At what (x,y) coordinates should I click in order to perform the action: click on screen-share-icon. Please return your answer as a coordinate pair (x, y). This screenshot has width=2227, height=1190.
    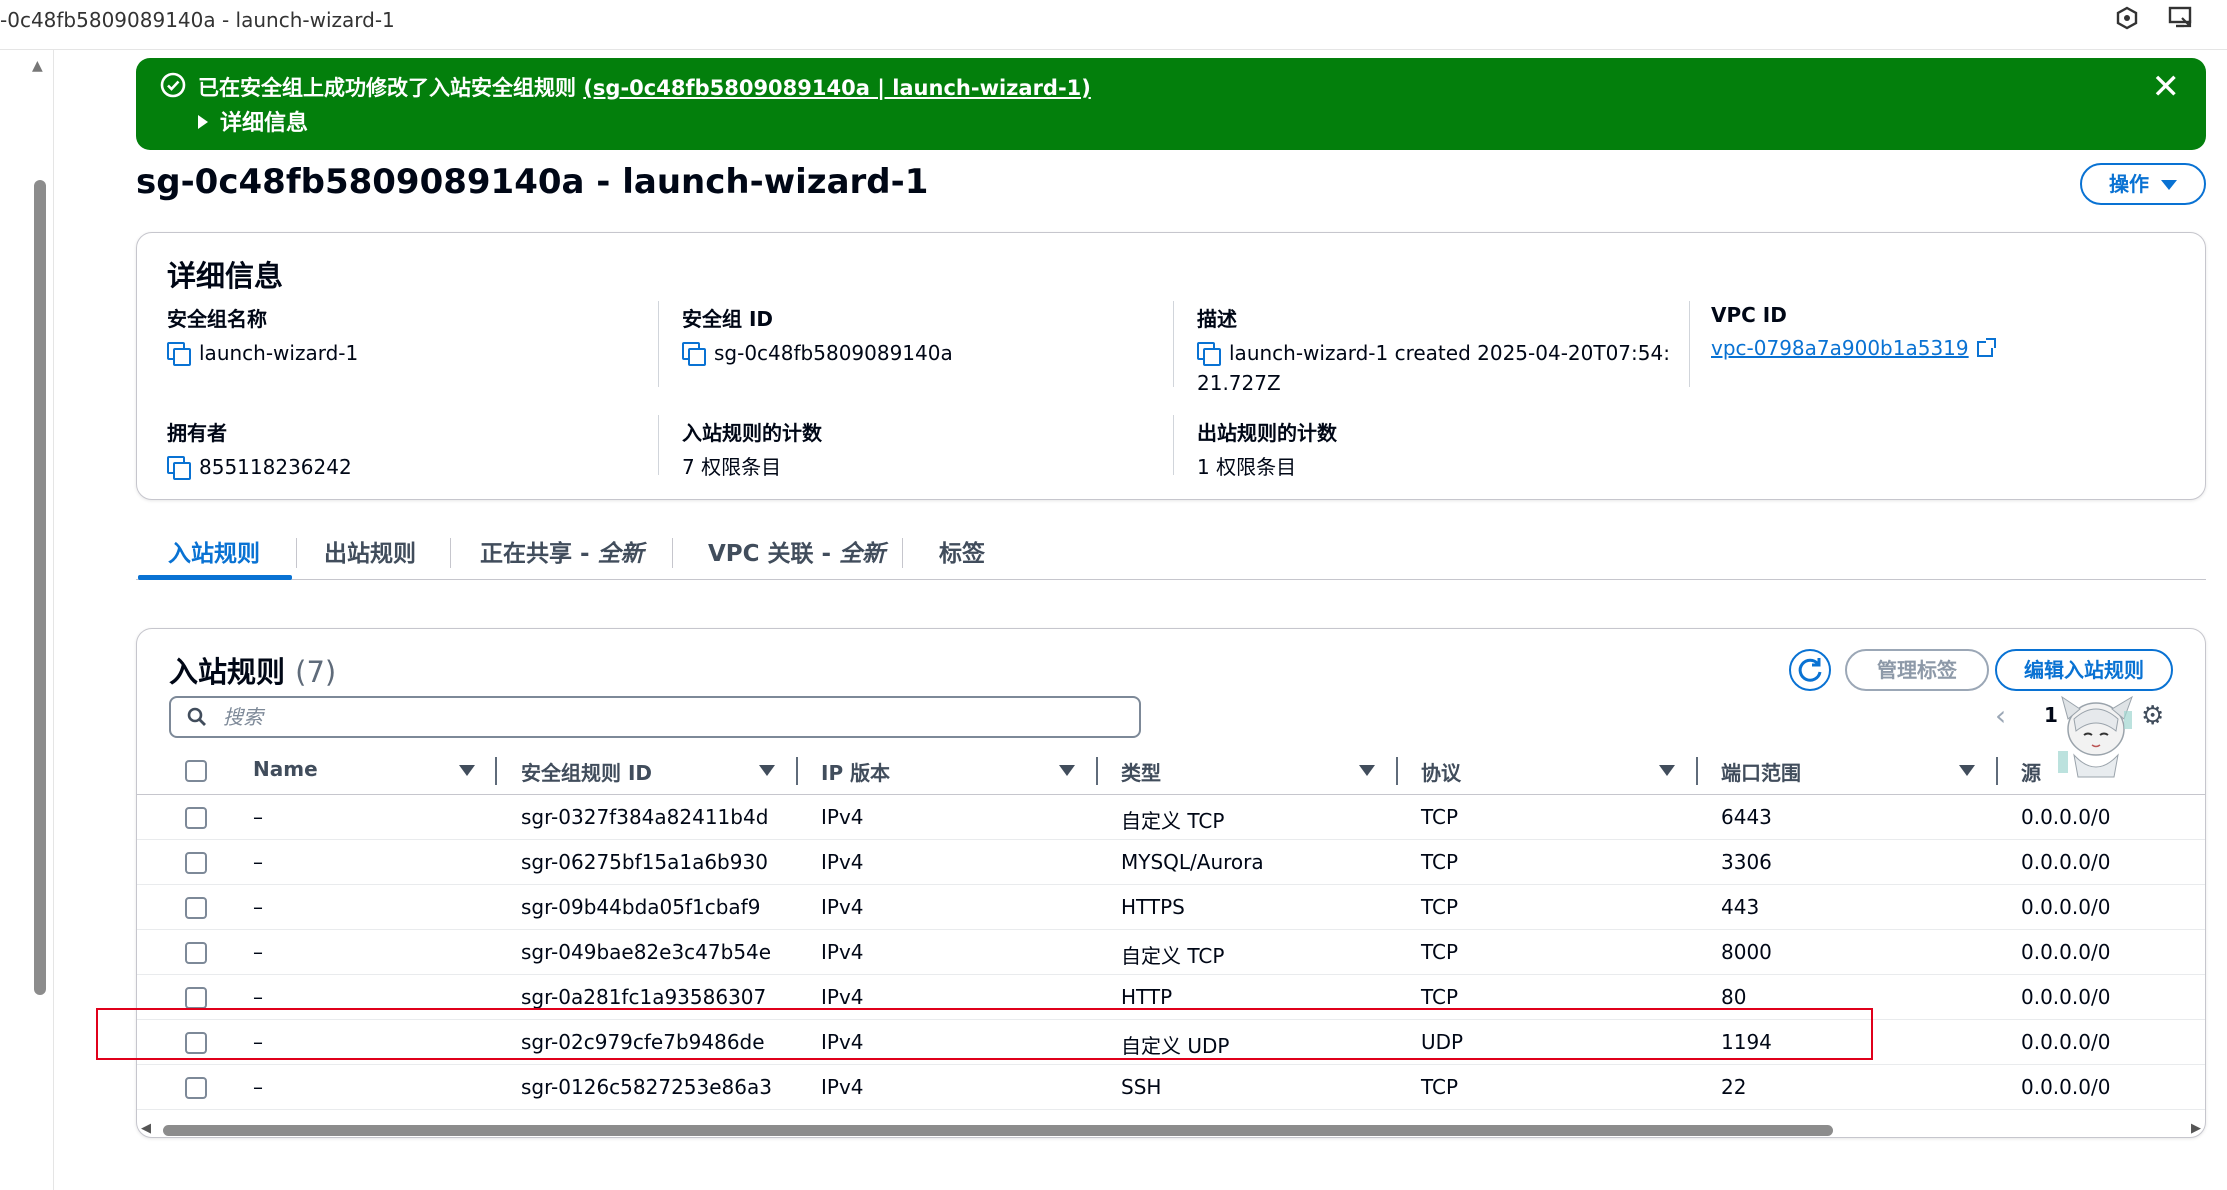
    Looking at the image, I should click on (2181, 21).